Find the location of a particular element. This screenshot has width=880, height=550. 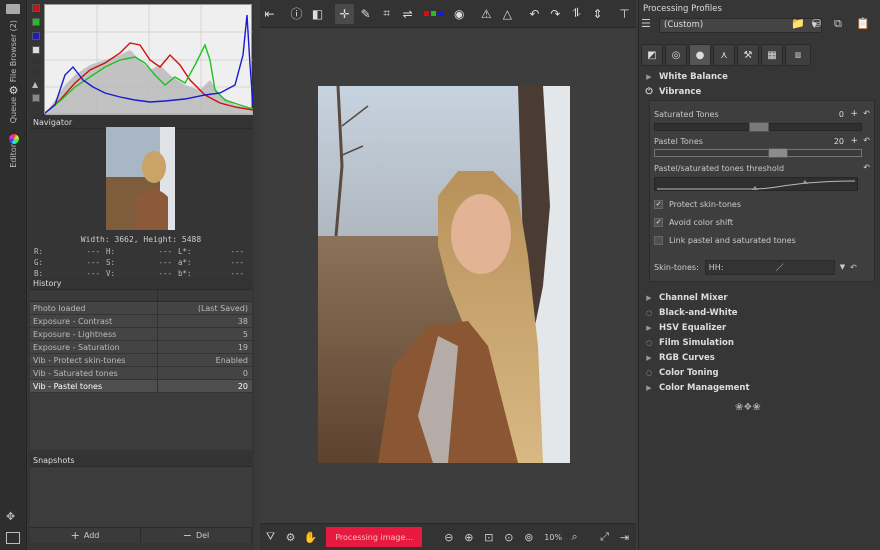

saturated-tones-spin: + is located at coordinates (854, 114).